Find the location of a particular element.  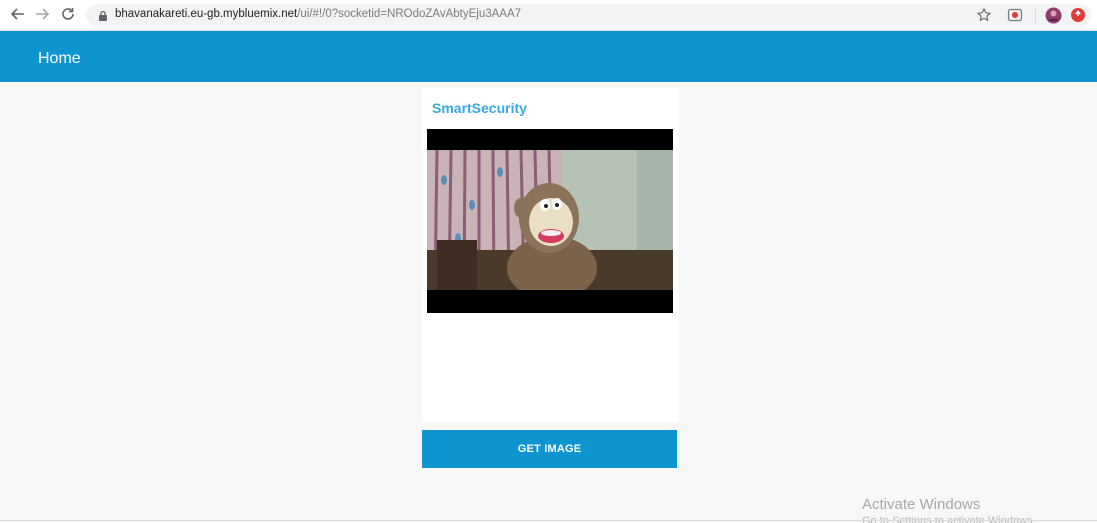

reload-button is located at coordinates (68, 14).